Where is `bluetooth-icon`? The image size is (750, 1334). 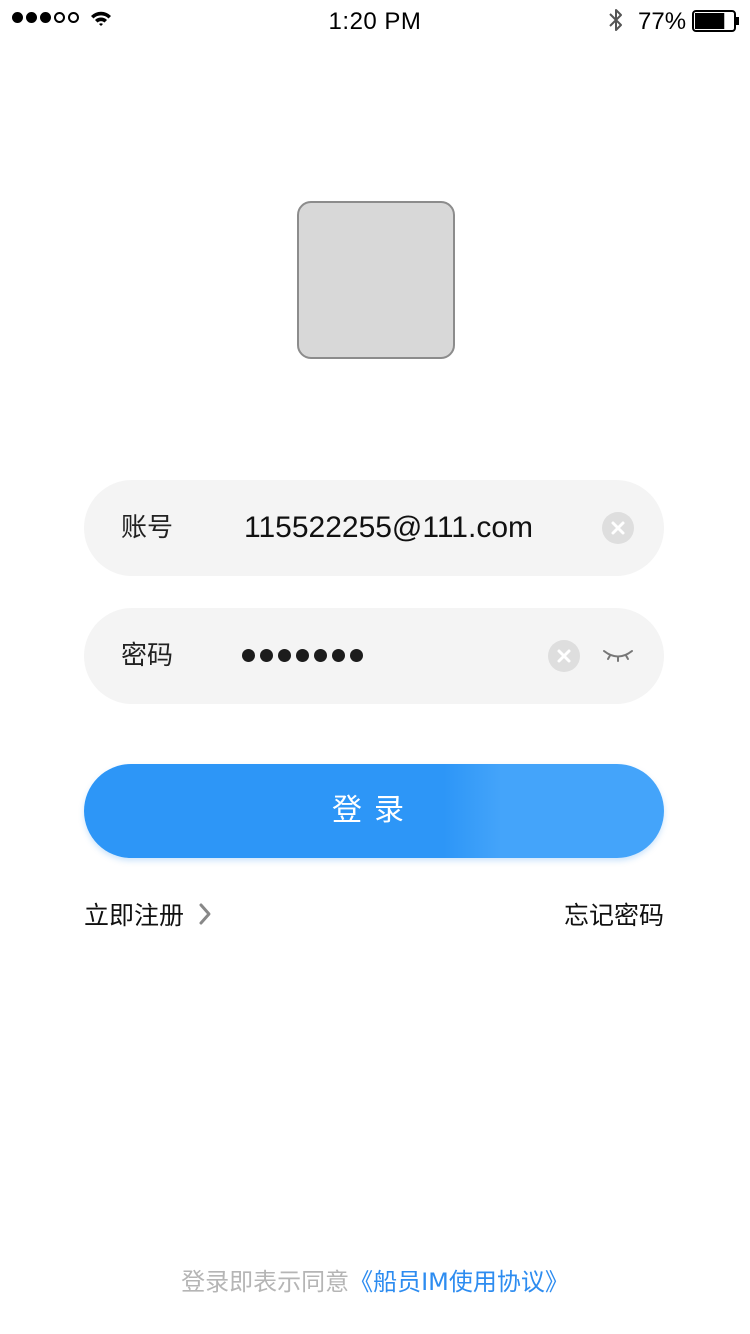 bluetooth-icon is located at coordinates (615, 20).